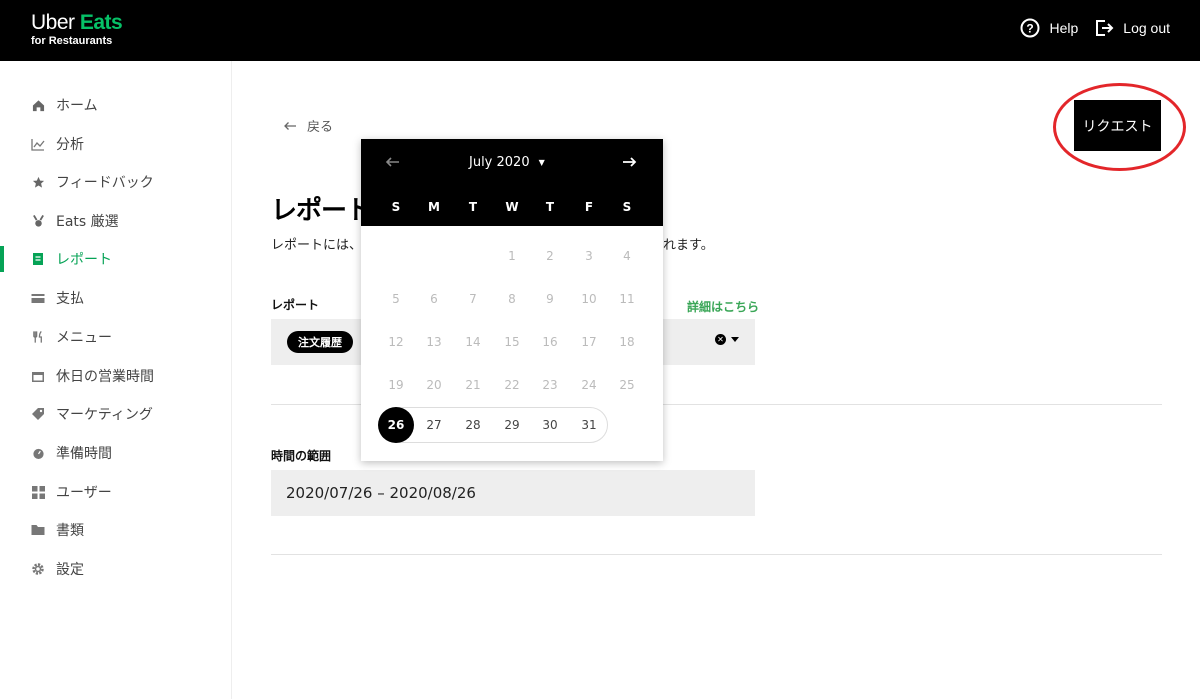 Image resolution: width=1200 pixels, height=699 pixels. What do you see at coordinates (434, 385) in the screenshot?
I see `calendar-day: 20` at bounding box center [434, 385].